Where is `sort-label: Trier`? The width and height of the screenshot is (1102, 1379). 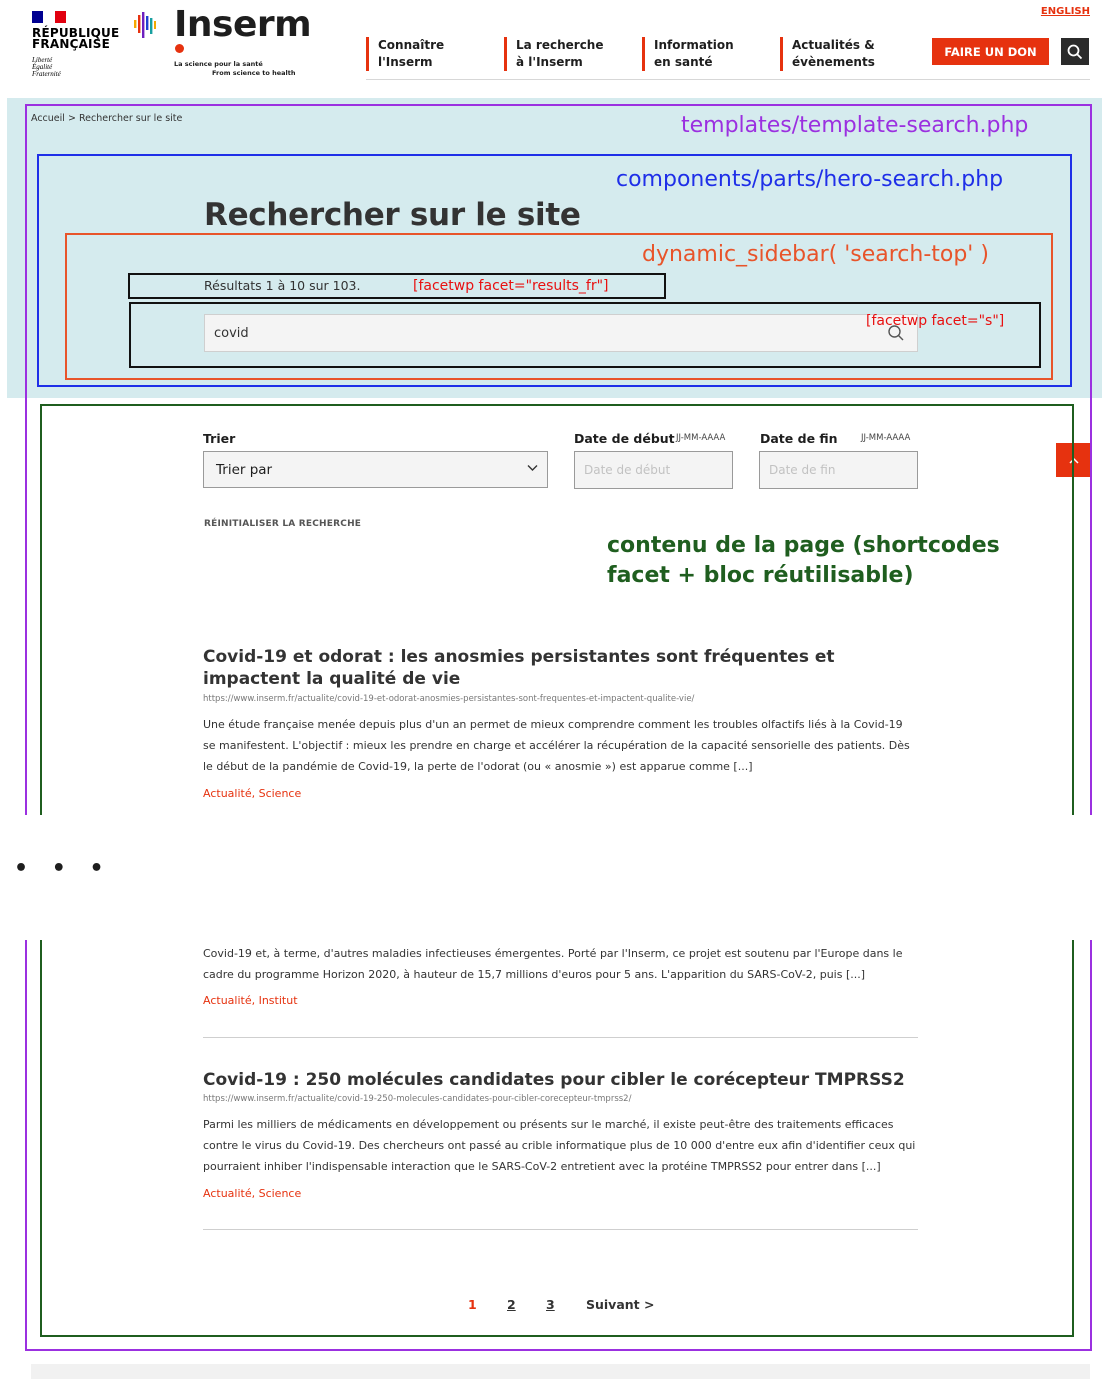 sort-label: Trier is located at coordinates (219, 438).